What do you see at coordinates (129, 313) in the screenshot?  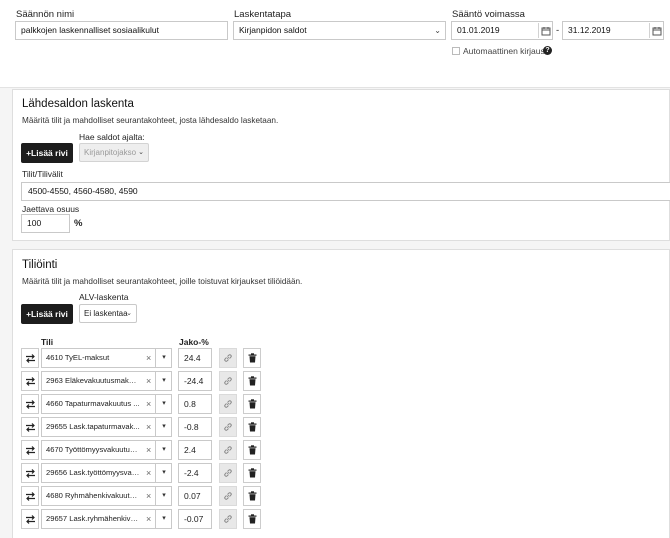 I see `chevron-down-icon: ⌄` at bounding box center [129, 313].